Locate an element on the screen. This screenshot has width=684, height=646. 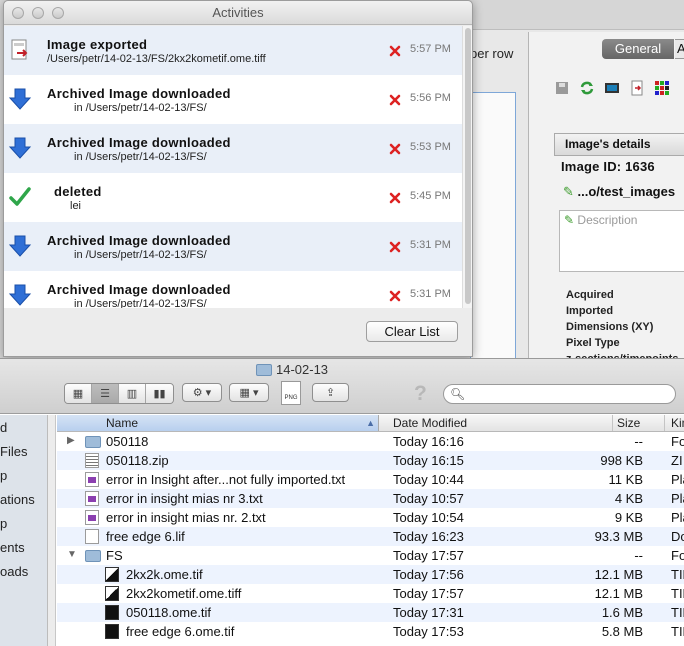
clear-list-button: Clear List is located at coordinates (412, 331).